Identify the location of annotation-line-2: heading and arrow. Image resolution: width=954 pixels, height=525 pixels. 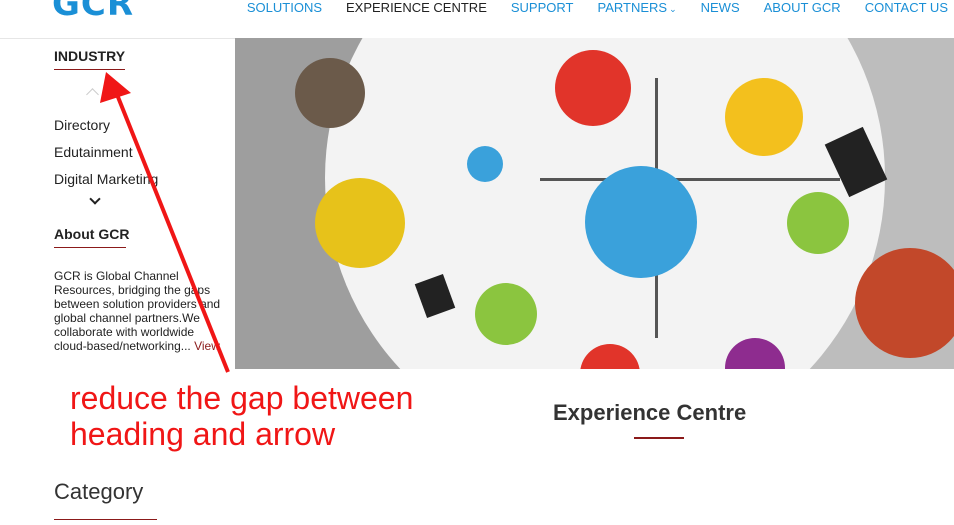
(203, 434).